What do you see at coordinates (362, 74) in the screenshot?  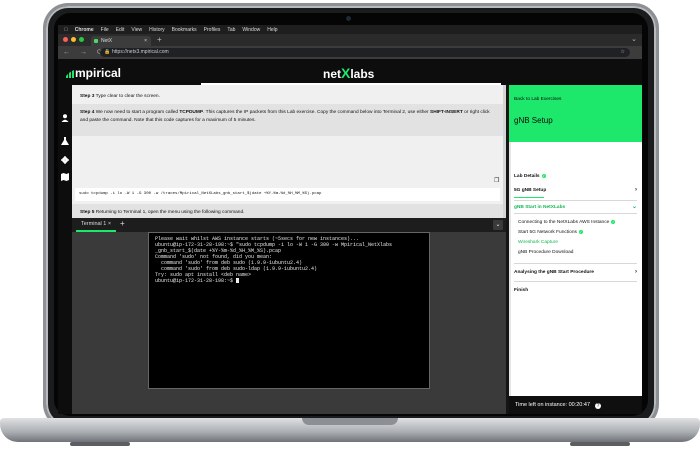 I see `brand-labs: labs` at bounding box center [362, 74].